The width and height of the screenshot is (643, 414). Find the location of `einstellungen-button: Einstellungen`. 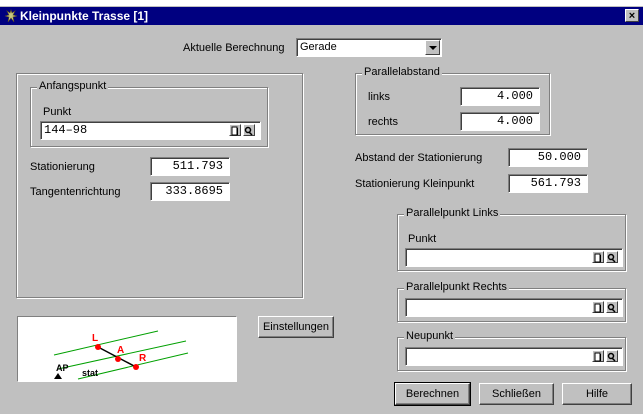

einstellungen-button: Einstellungen is located at coordinates (296, 327).